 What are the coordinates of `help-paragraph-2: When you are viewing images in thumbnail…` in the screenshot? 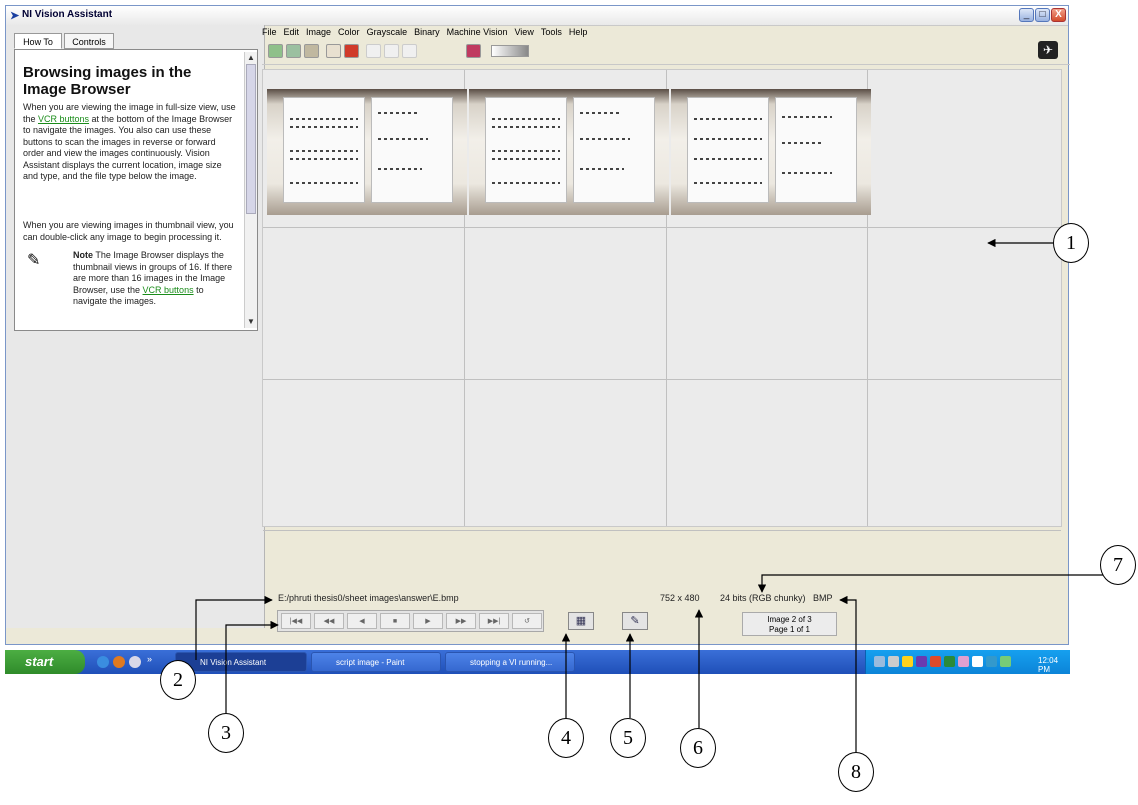 It's located at (128, 231).